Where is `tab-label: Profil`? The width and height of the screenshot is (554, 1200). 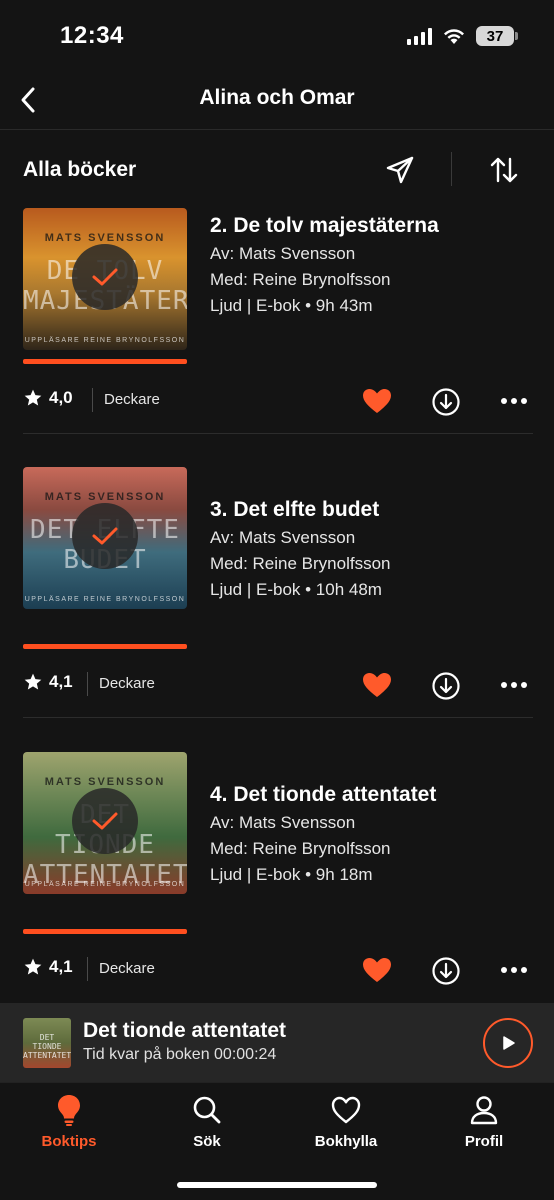
tab-label: Profil is located at coordinates (484, 1141).